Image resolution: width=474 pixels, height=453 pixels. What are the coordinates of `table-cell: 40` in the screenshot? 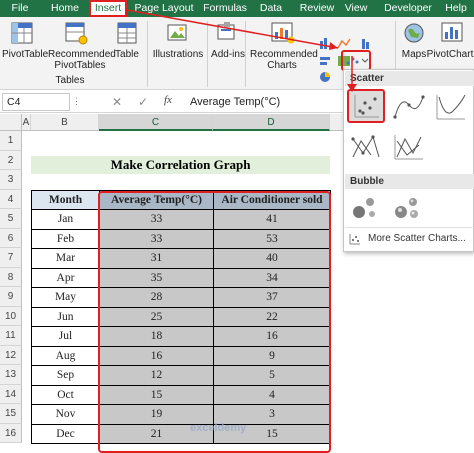 It's located at (272, 258).